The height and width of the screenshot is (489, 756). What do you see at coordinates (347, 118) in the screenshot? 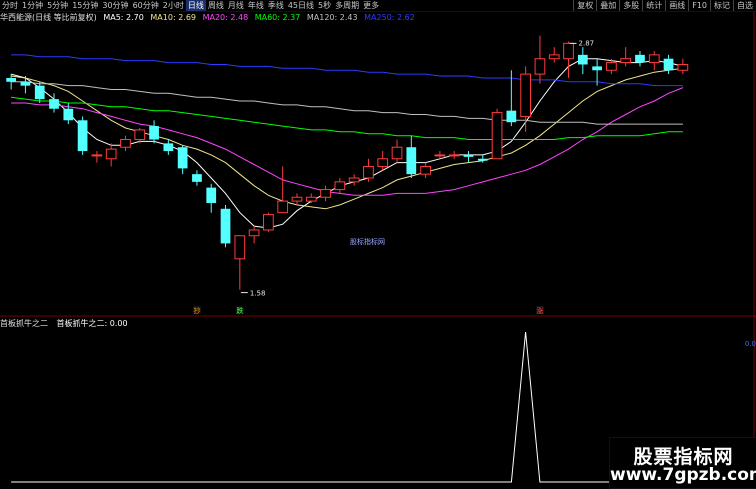
I see `ma-line-ma60` at bounding box center [347, 118].